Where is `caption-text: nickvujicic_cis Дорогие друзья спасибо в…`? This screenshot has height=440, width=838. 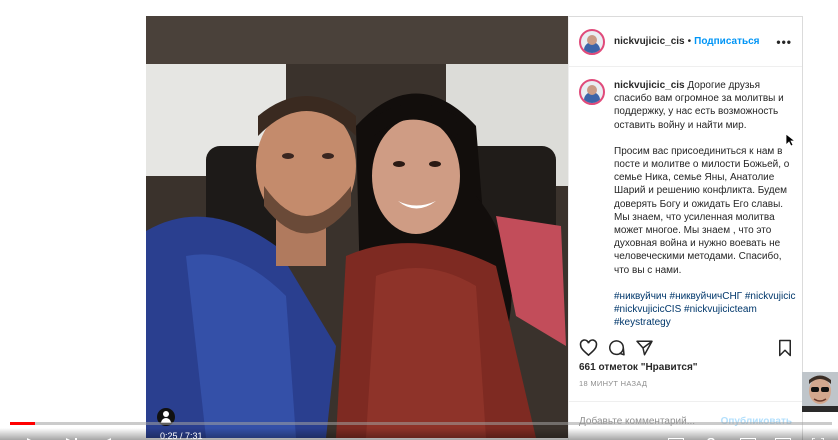 caption-text: nickvujicic_cis Дорогие друзья спасибо в… is located at coordinates (705, 210).